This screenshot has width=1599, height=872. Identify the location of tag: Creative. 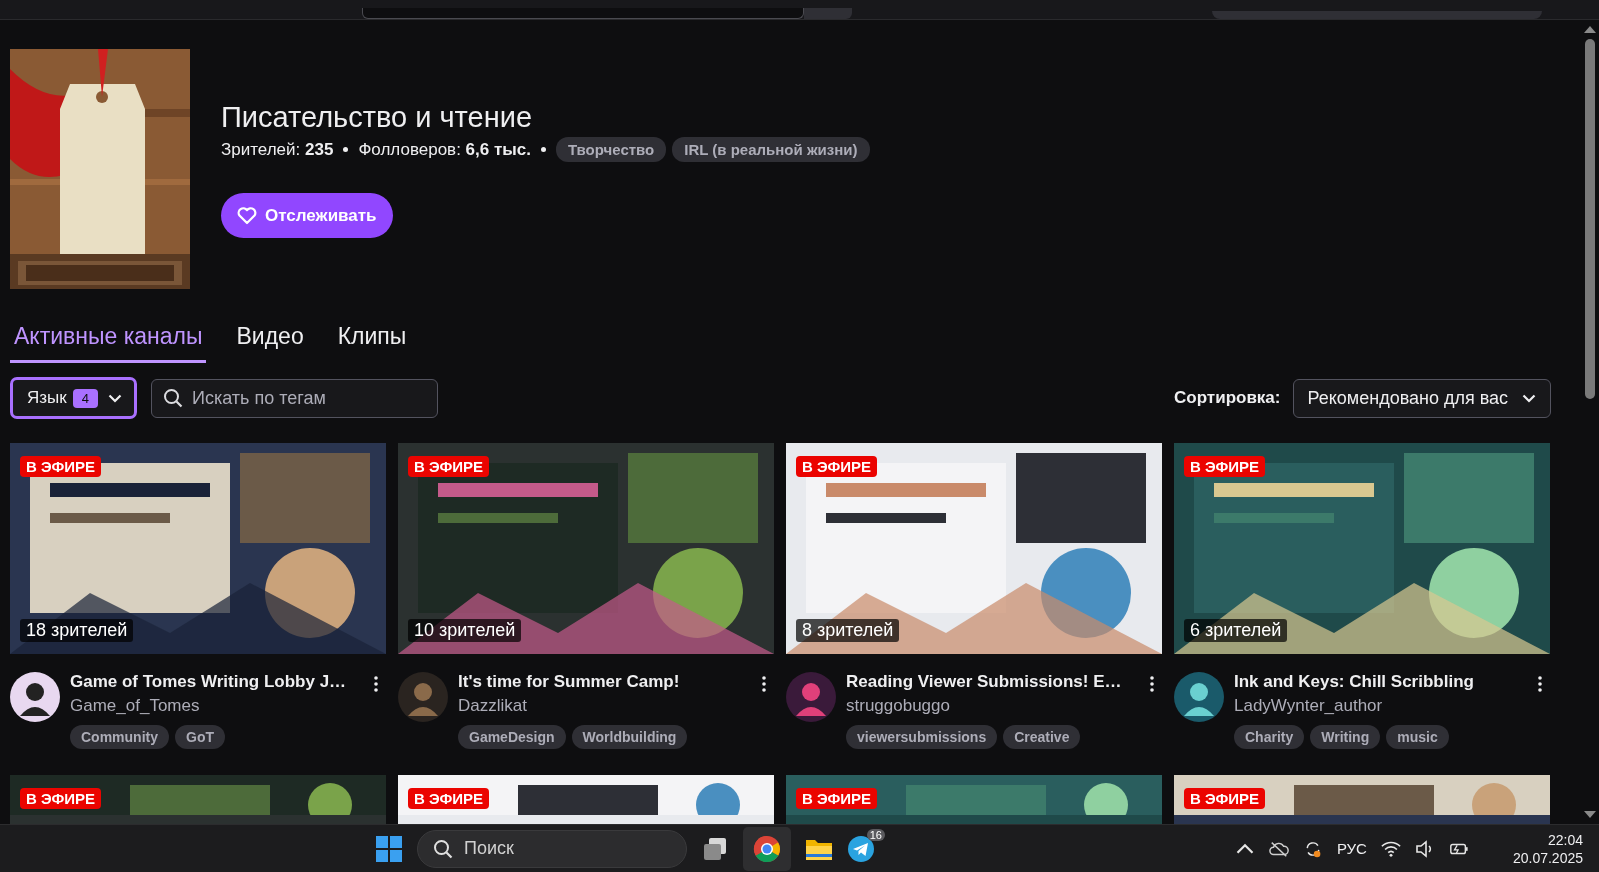
(1042, 737).